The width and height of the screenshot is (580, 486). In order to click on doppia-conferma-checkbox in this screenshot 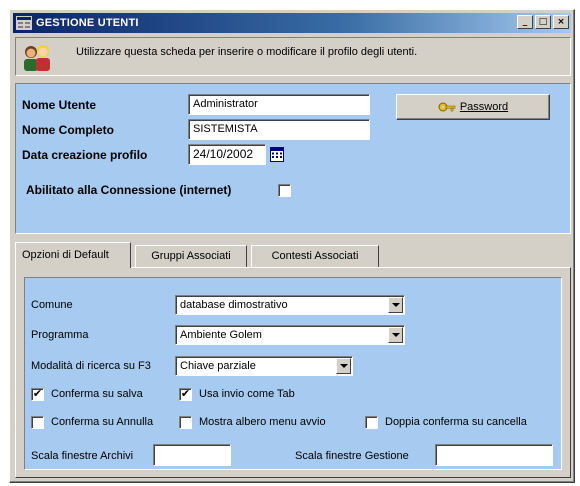, I will do `click(371, 422)`.